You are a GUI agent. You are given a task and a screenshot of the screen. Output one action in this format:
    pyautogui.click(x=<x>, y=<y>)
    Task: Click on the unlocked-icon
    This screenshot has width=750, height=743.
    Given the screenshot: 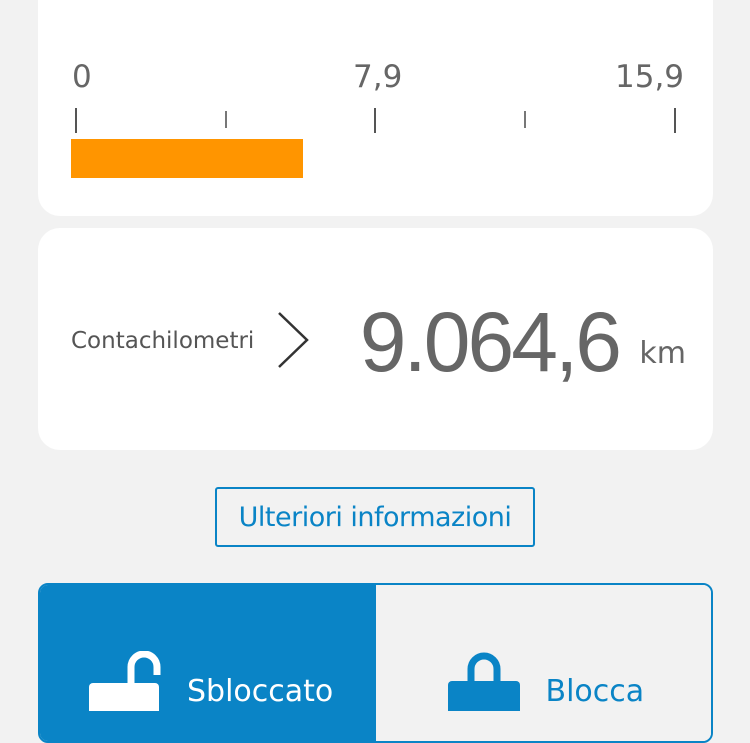 What is the action you would take?
    pyautogui.click(x=125, y=681)
    